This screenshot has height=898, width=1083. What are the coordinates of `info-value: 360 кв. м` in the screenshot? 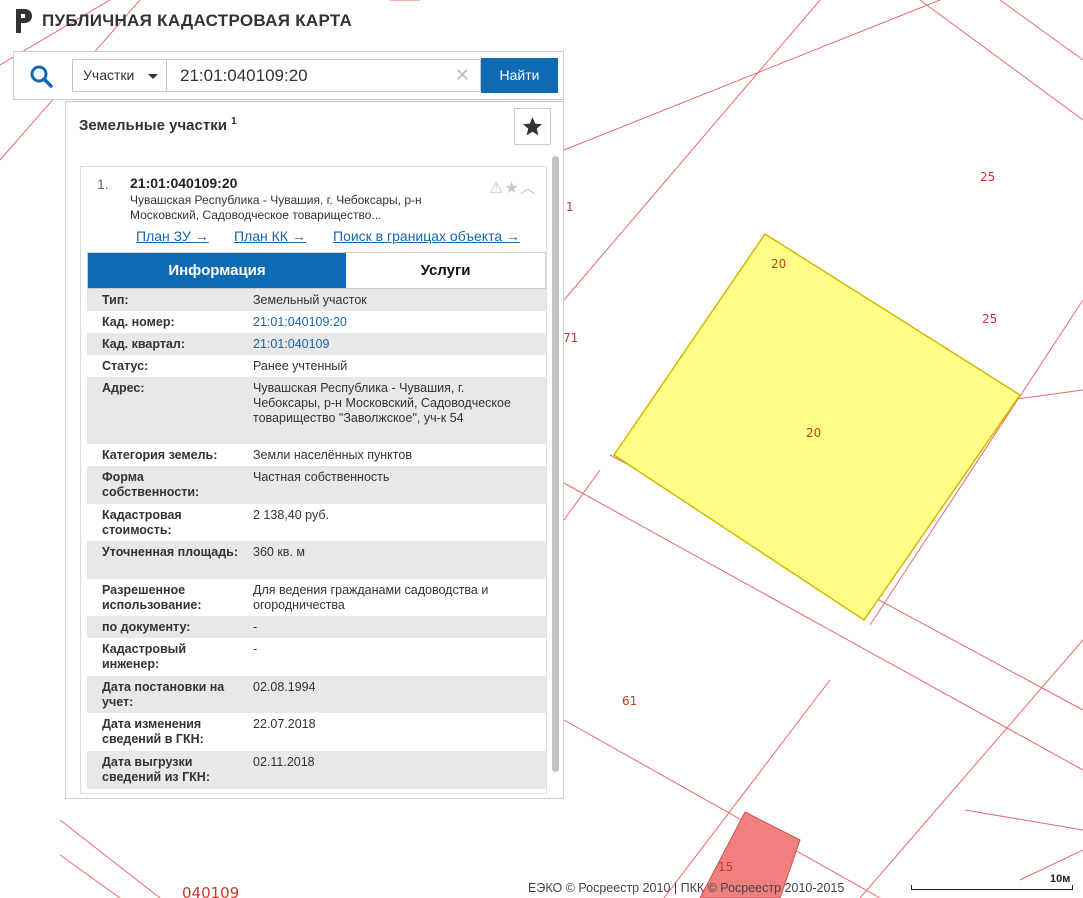 It's located at (279, 552).